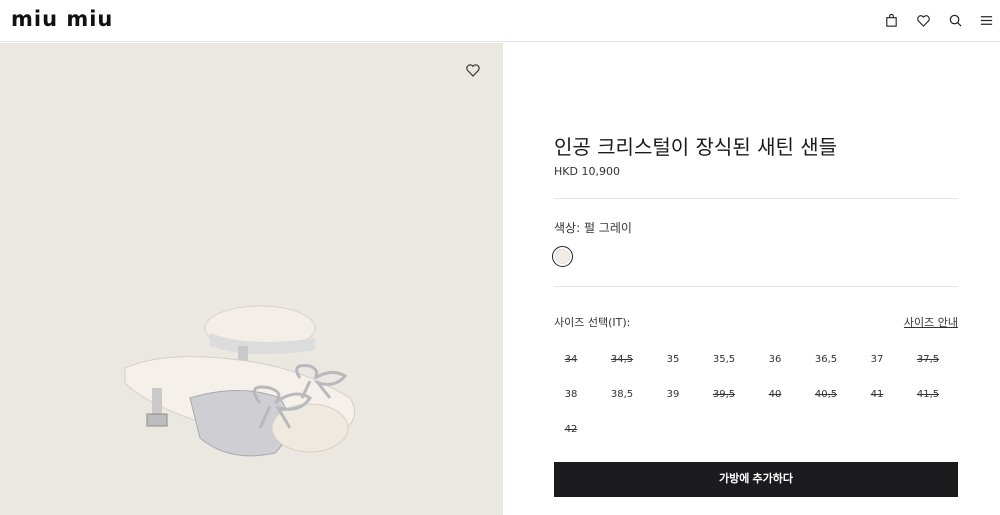 The height and width of the screenshot is (515, 1000). I want to click on add-to-wishlist-heart-icon, so click(474, 71).